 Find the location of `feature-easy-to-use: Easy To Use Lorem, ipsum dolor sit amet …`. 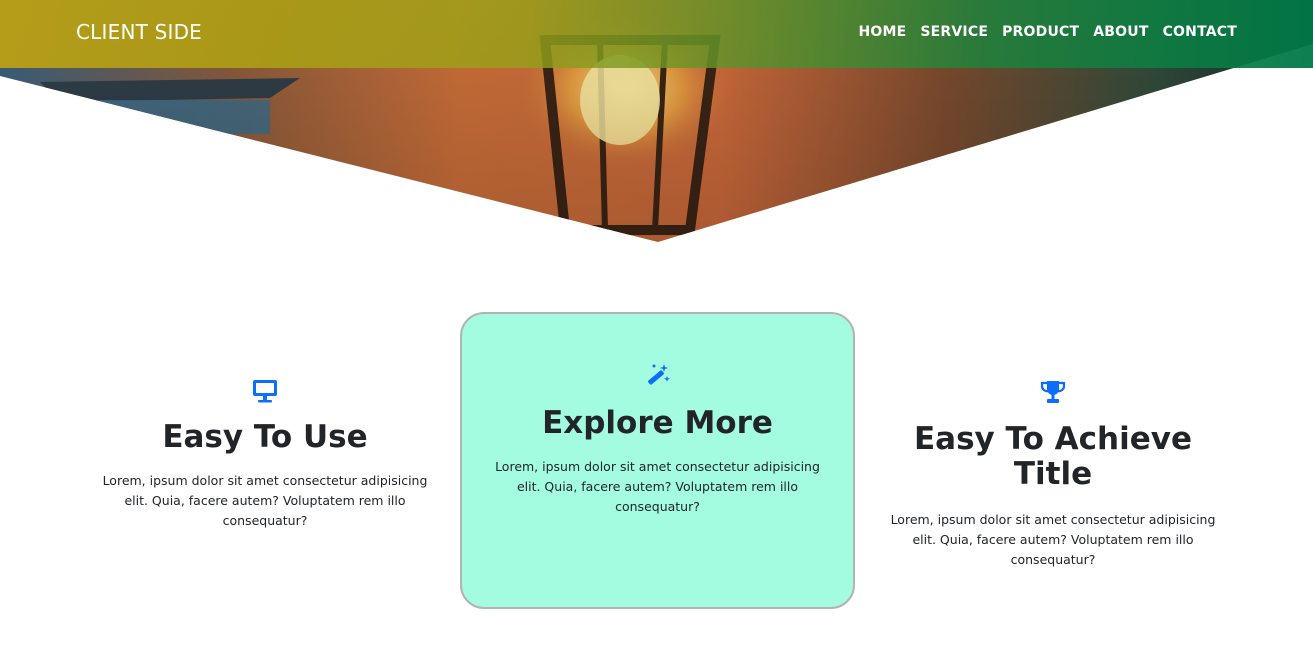

feature-easy-to-use: Easy To Use Lorem, ipsum dolor sit amet … is located at coordinates (265, 454).